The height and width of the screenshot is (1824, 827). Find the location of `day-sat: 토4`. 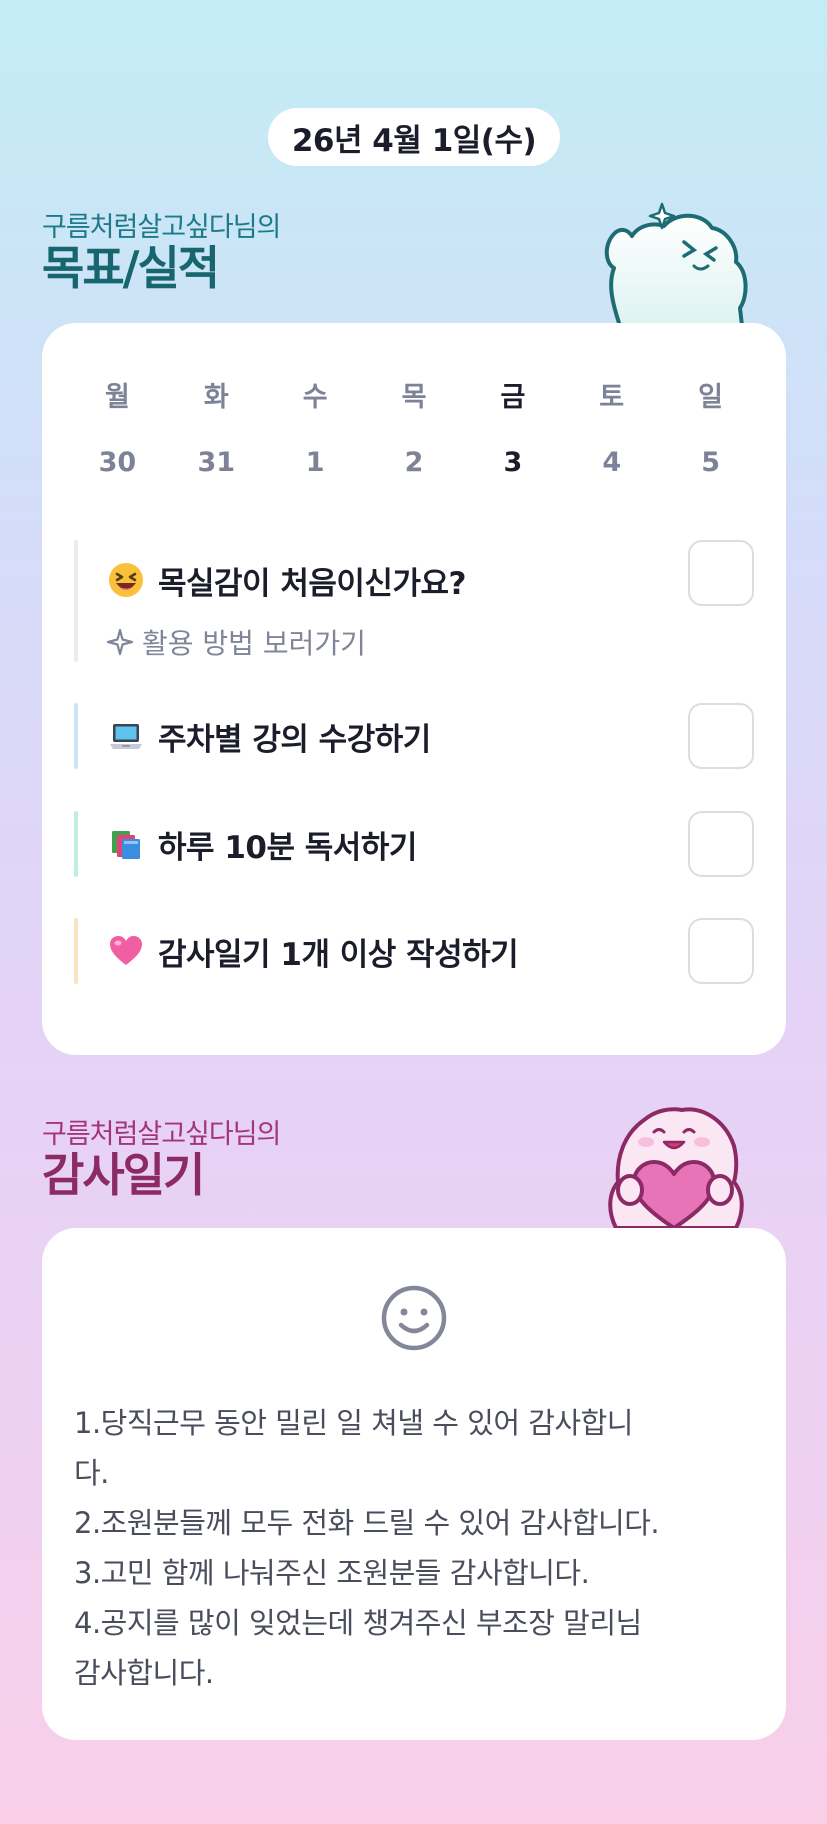

day-sat: 토4 is located at coordinates (611, 426).